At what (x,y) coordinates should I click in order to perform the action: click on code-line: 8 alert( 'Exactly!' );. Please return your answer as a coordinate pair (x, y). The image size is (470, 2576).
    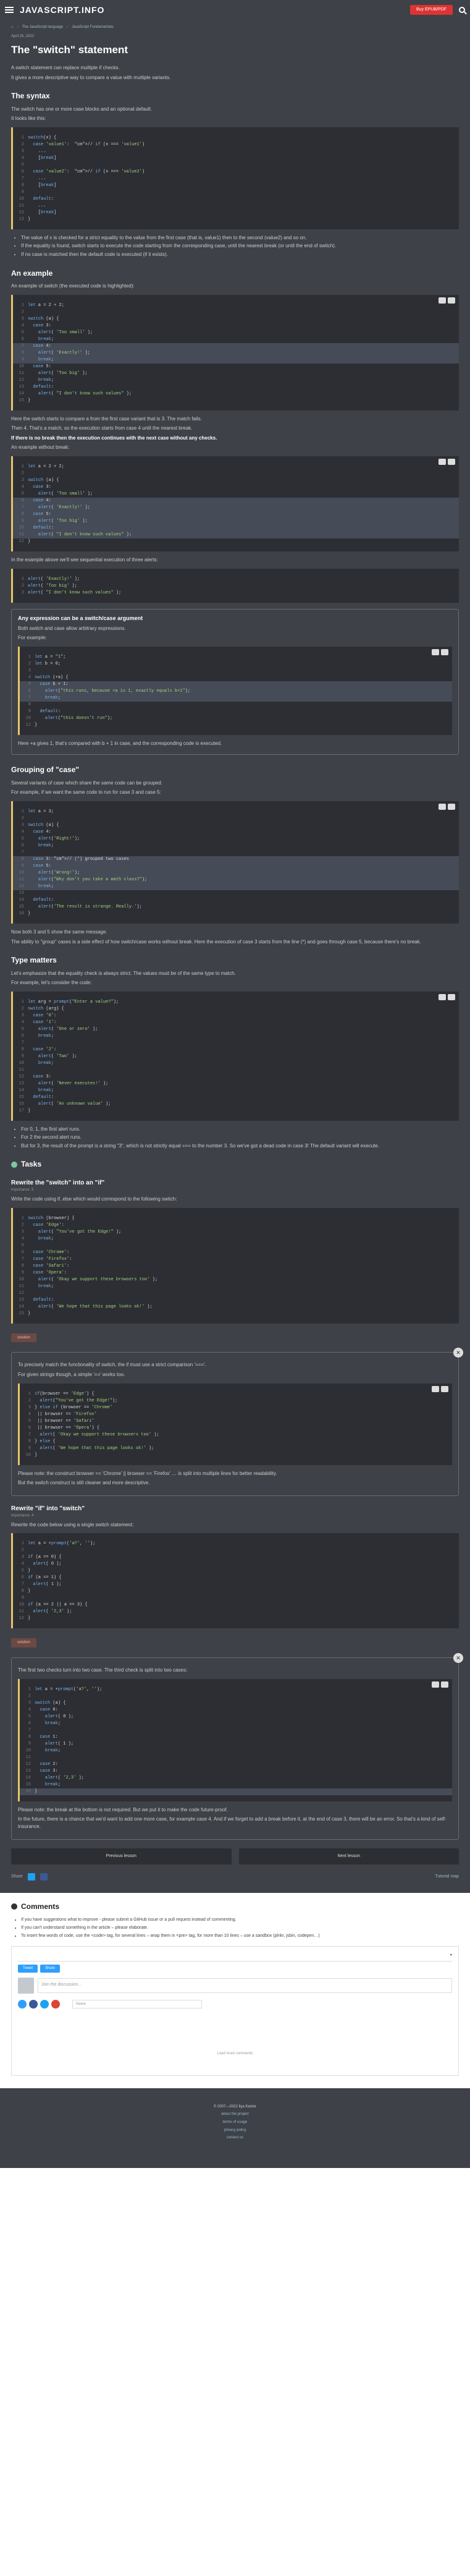
    Looking at the image, I should click on (236, 353).